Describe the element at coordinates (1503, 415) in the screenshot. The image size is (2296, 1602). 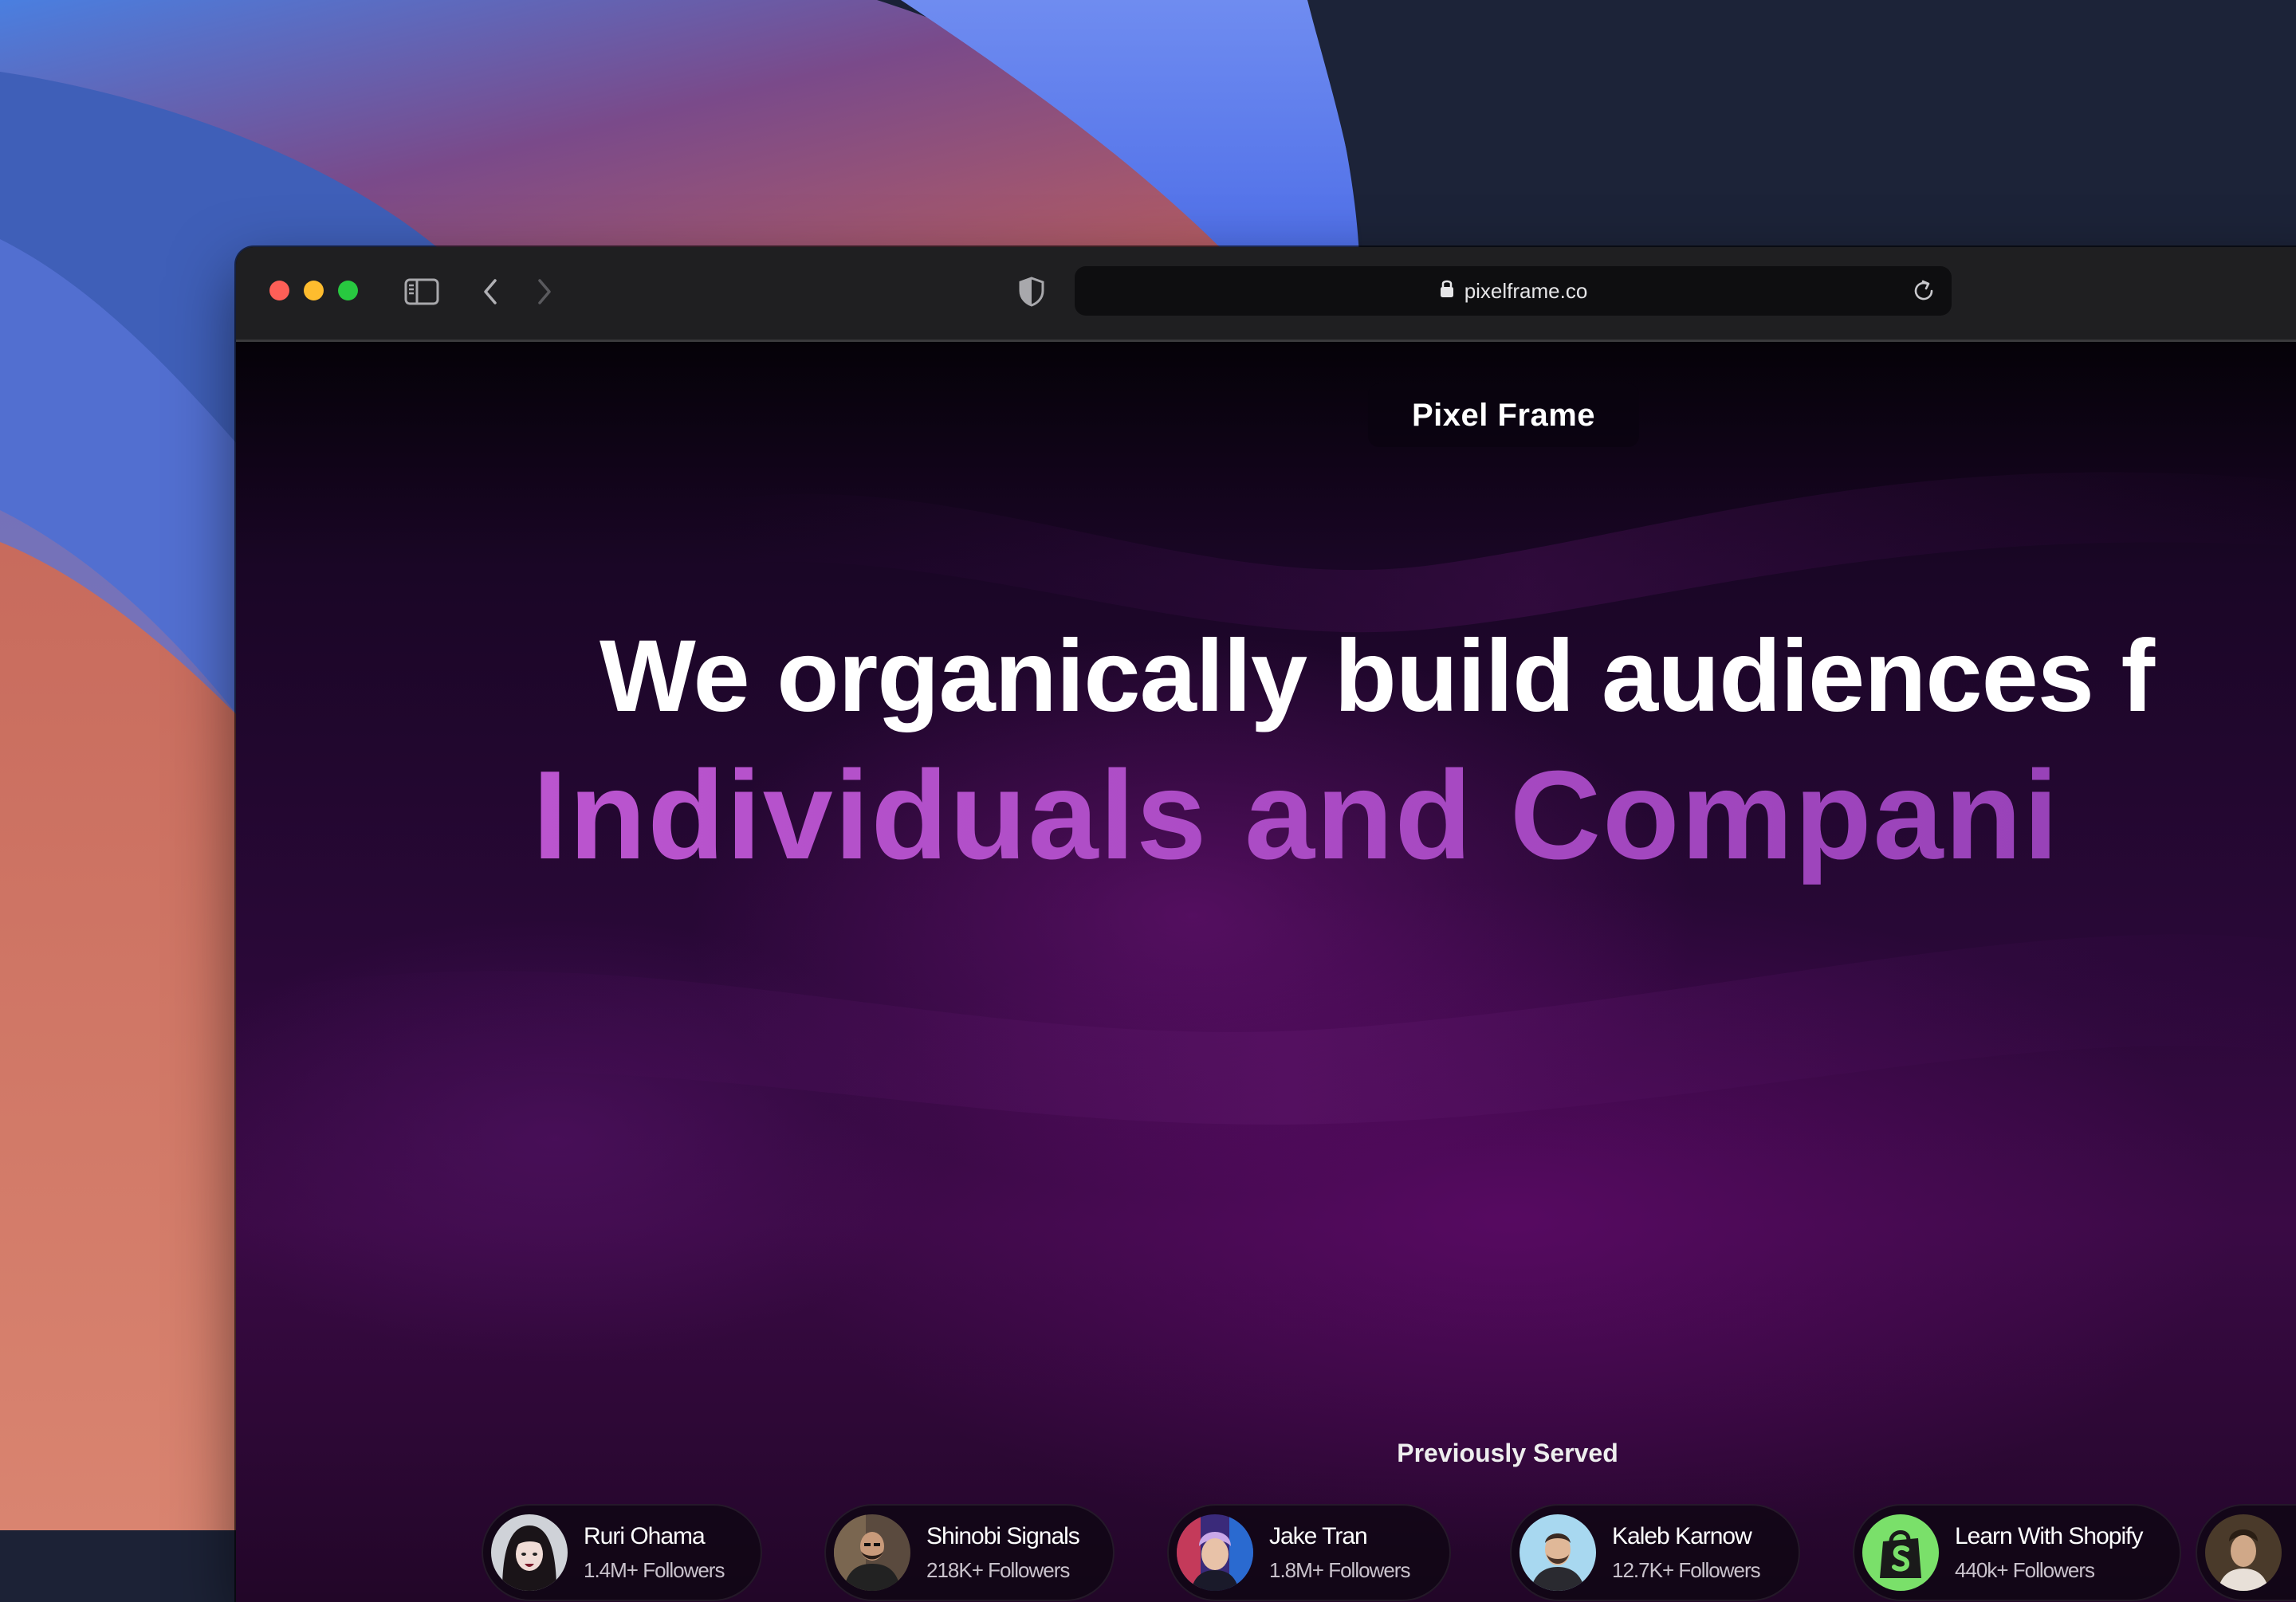
I see `brand-logo: Pixel Frame` at that location.